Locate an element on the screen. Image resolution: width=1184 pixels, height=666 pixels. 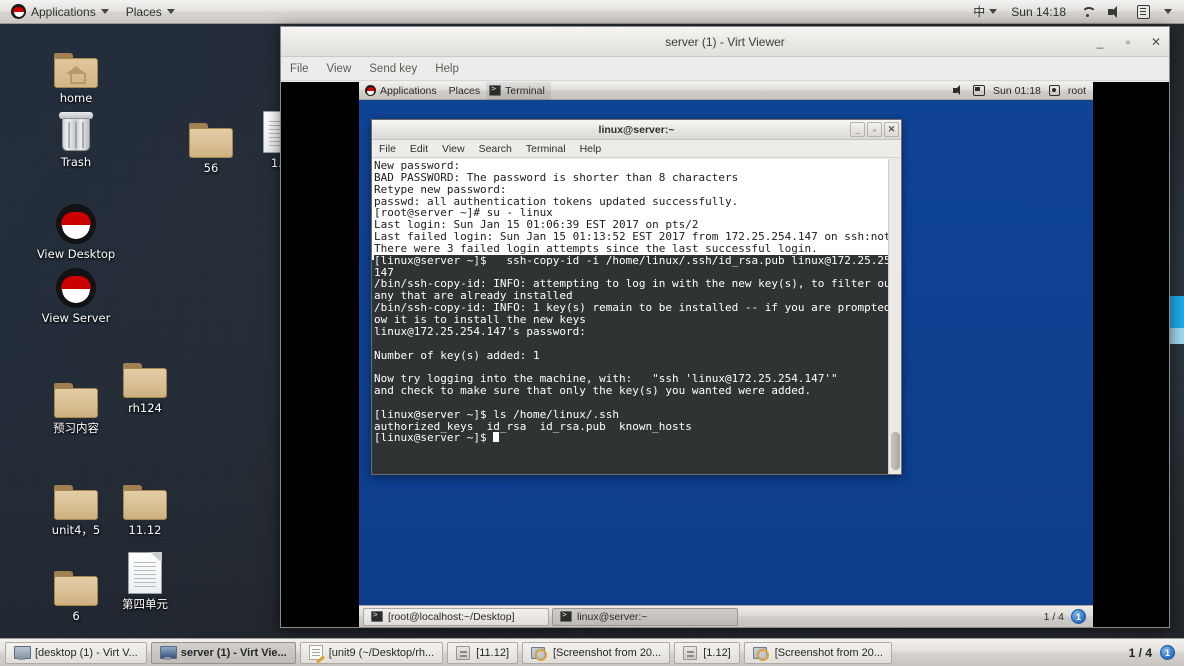
terminal-cursor is located at coordinates (496, 437).